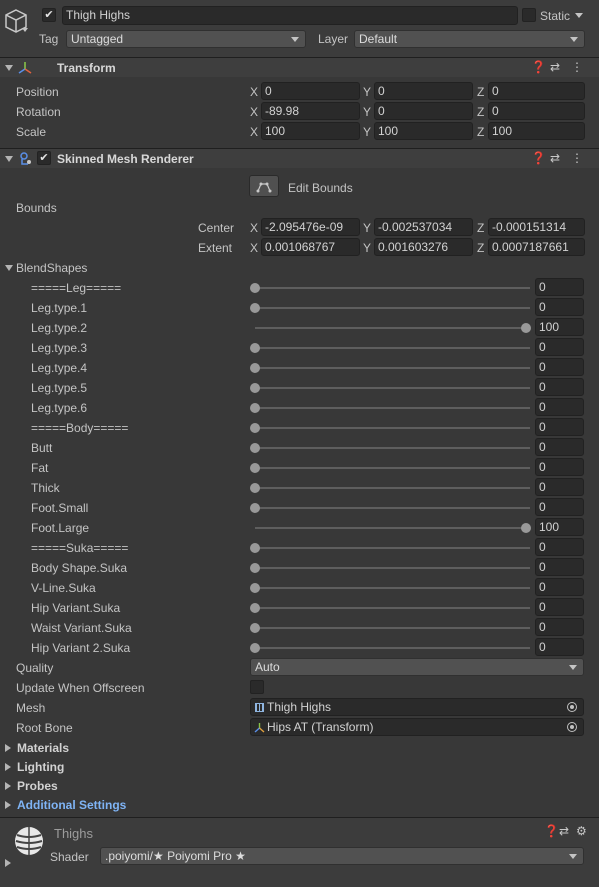 Image resolution: width=599 pixels, height=887 pixels. Describe the element at coordinates (310, 247) in the screenshot. I see `extent-x-field: 0.001068767` at that location.